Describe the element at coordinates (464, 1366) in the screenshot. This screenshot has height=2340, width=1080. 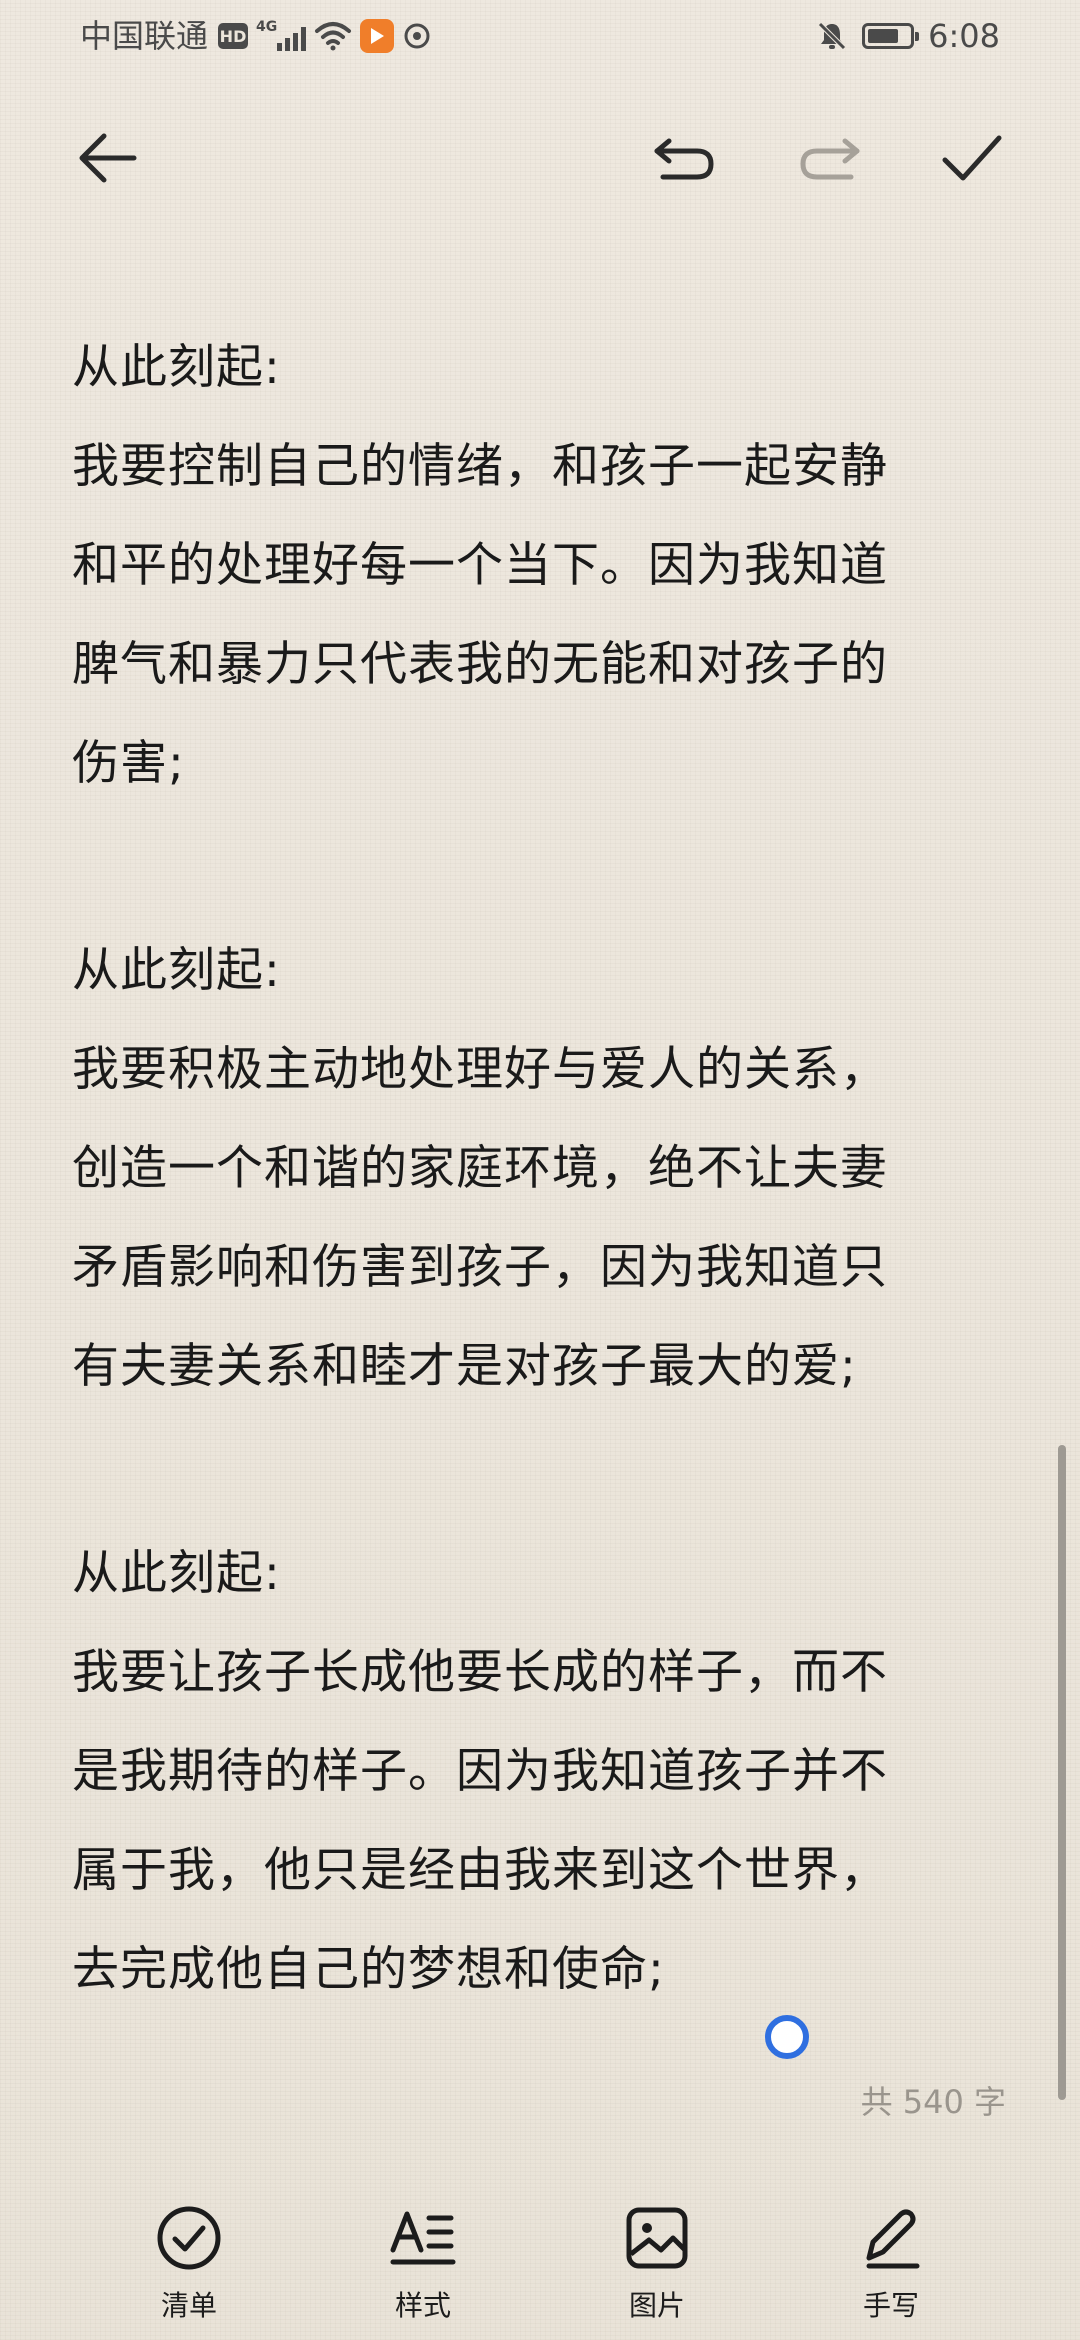
I see `note-line: 有夫妻关系和睦才是对孩子最大的爱;` at that location.